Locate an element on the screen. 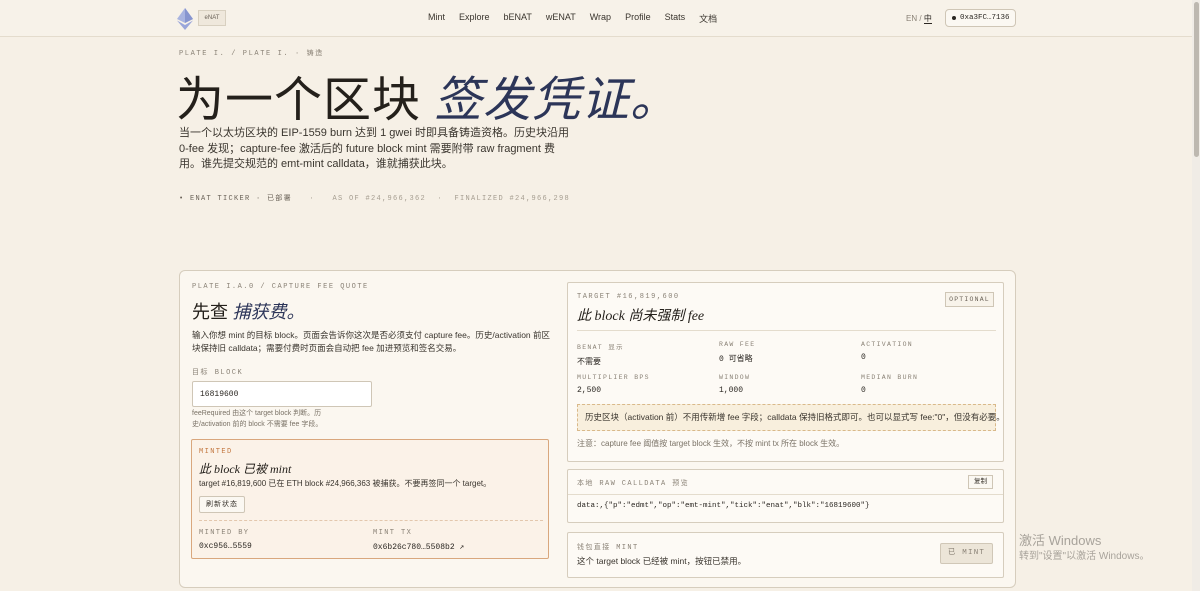 The width and height of the screenshot is (1200, 591). refresh-status-button: 刷新状态 is located at coordinates (222, 504).